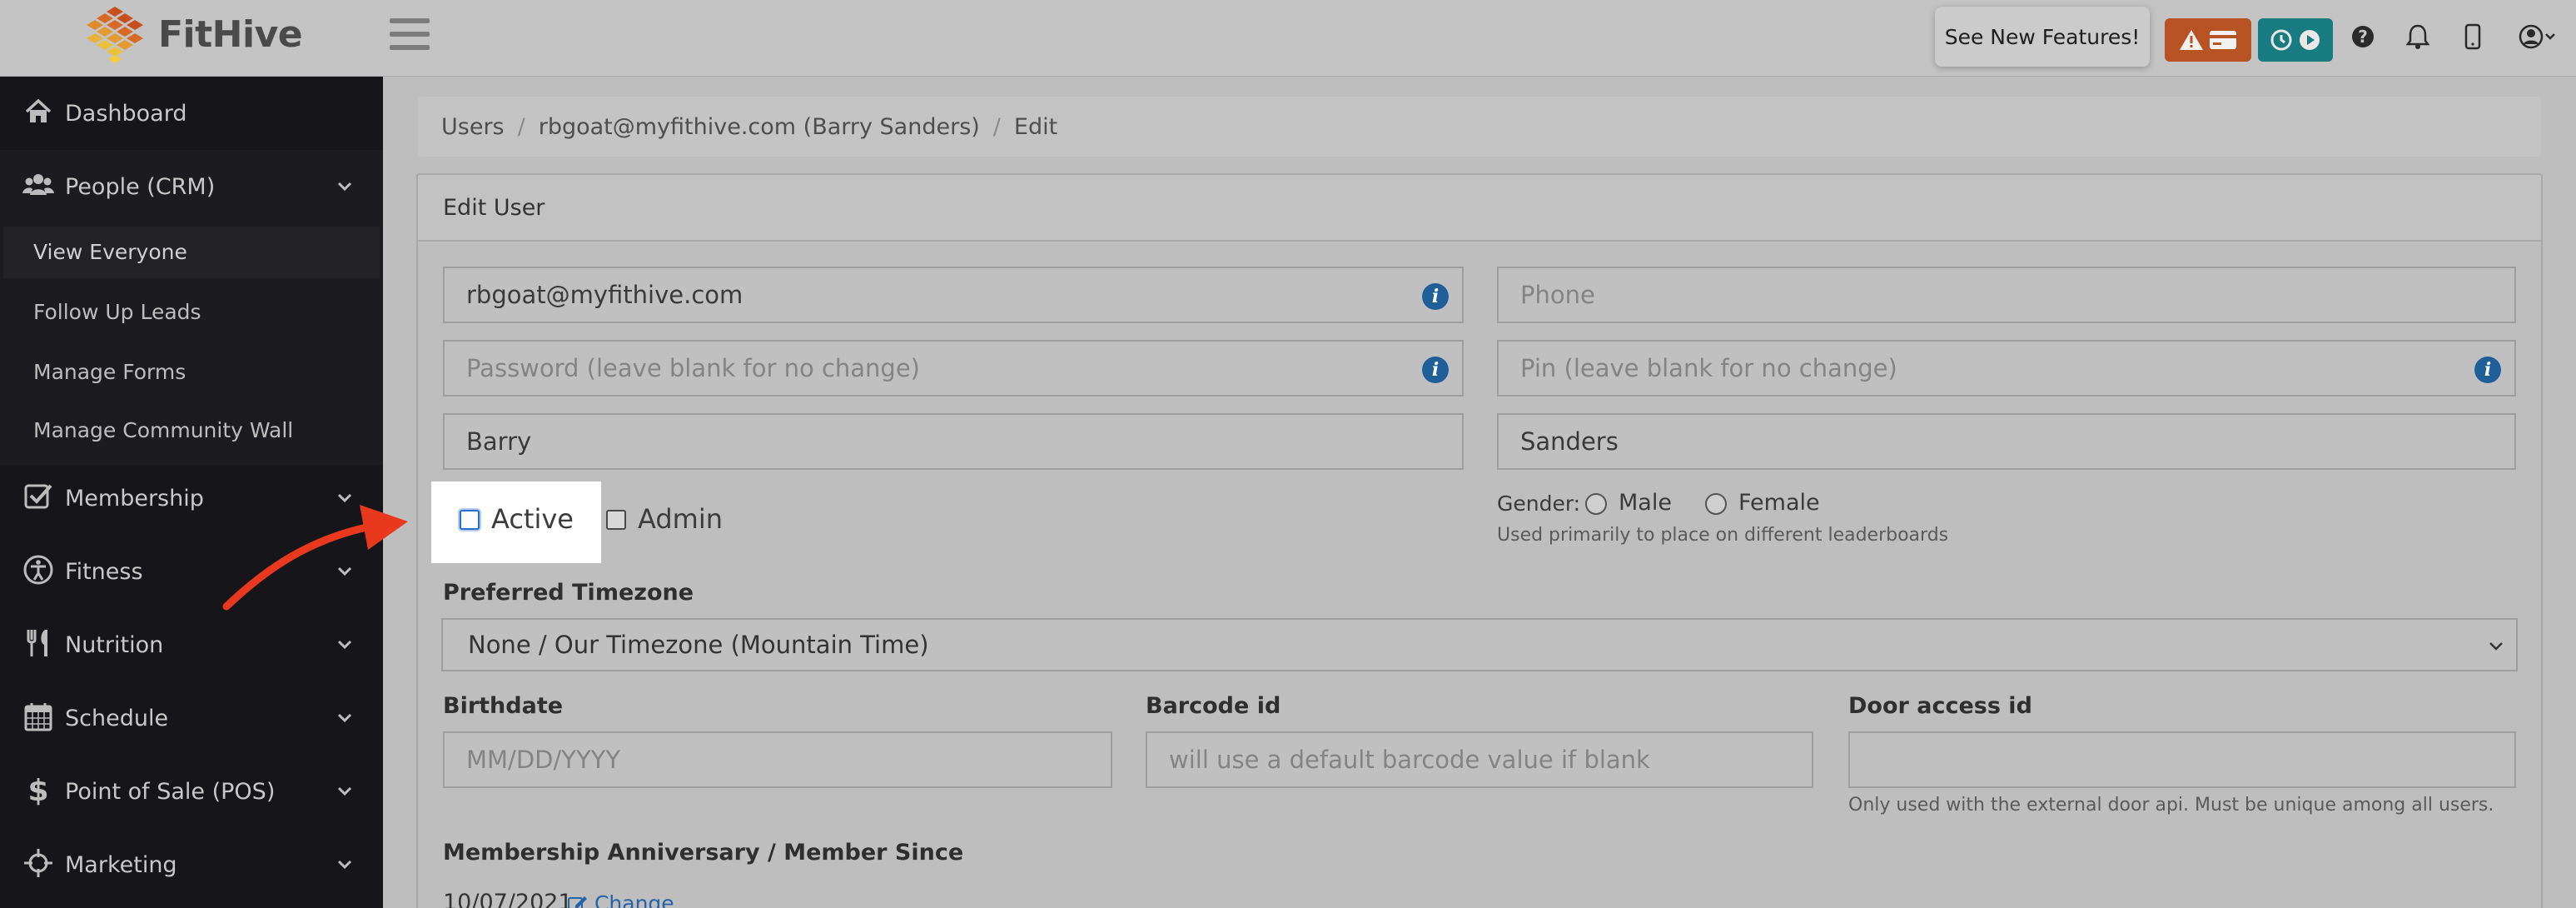 Image resolution: width=2576 pixels, height=908 pixels. What do you see at coordinates (1645, 503) in the screenshot?
I see `gender-male-label: Male` at bounding box center [1645, 503].